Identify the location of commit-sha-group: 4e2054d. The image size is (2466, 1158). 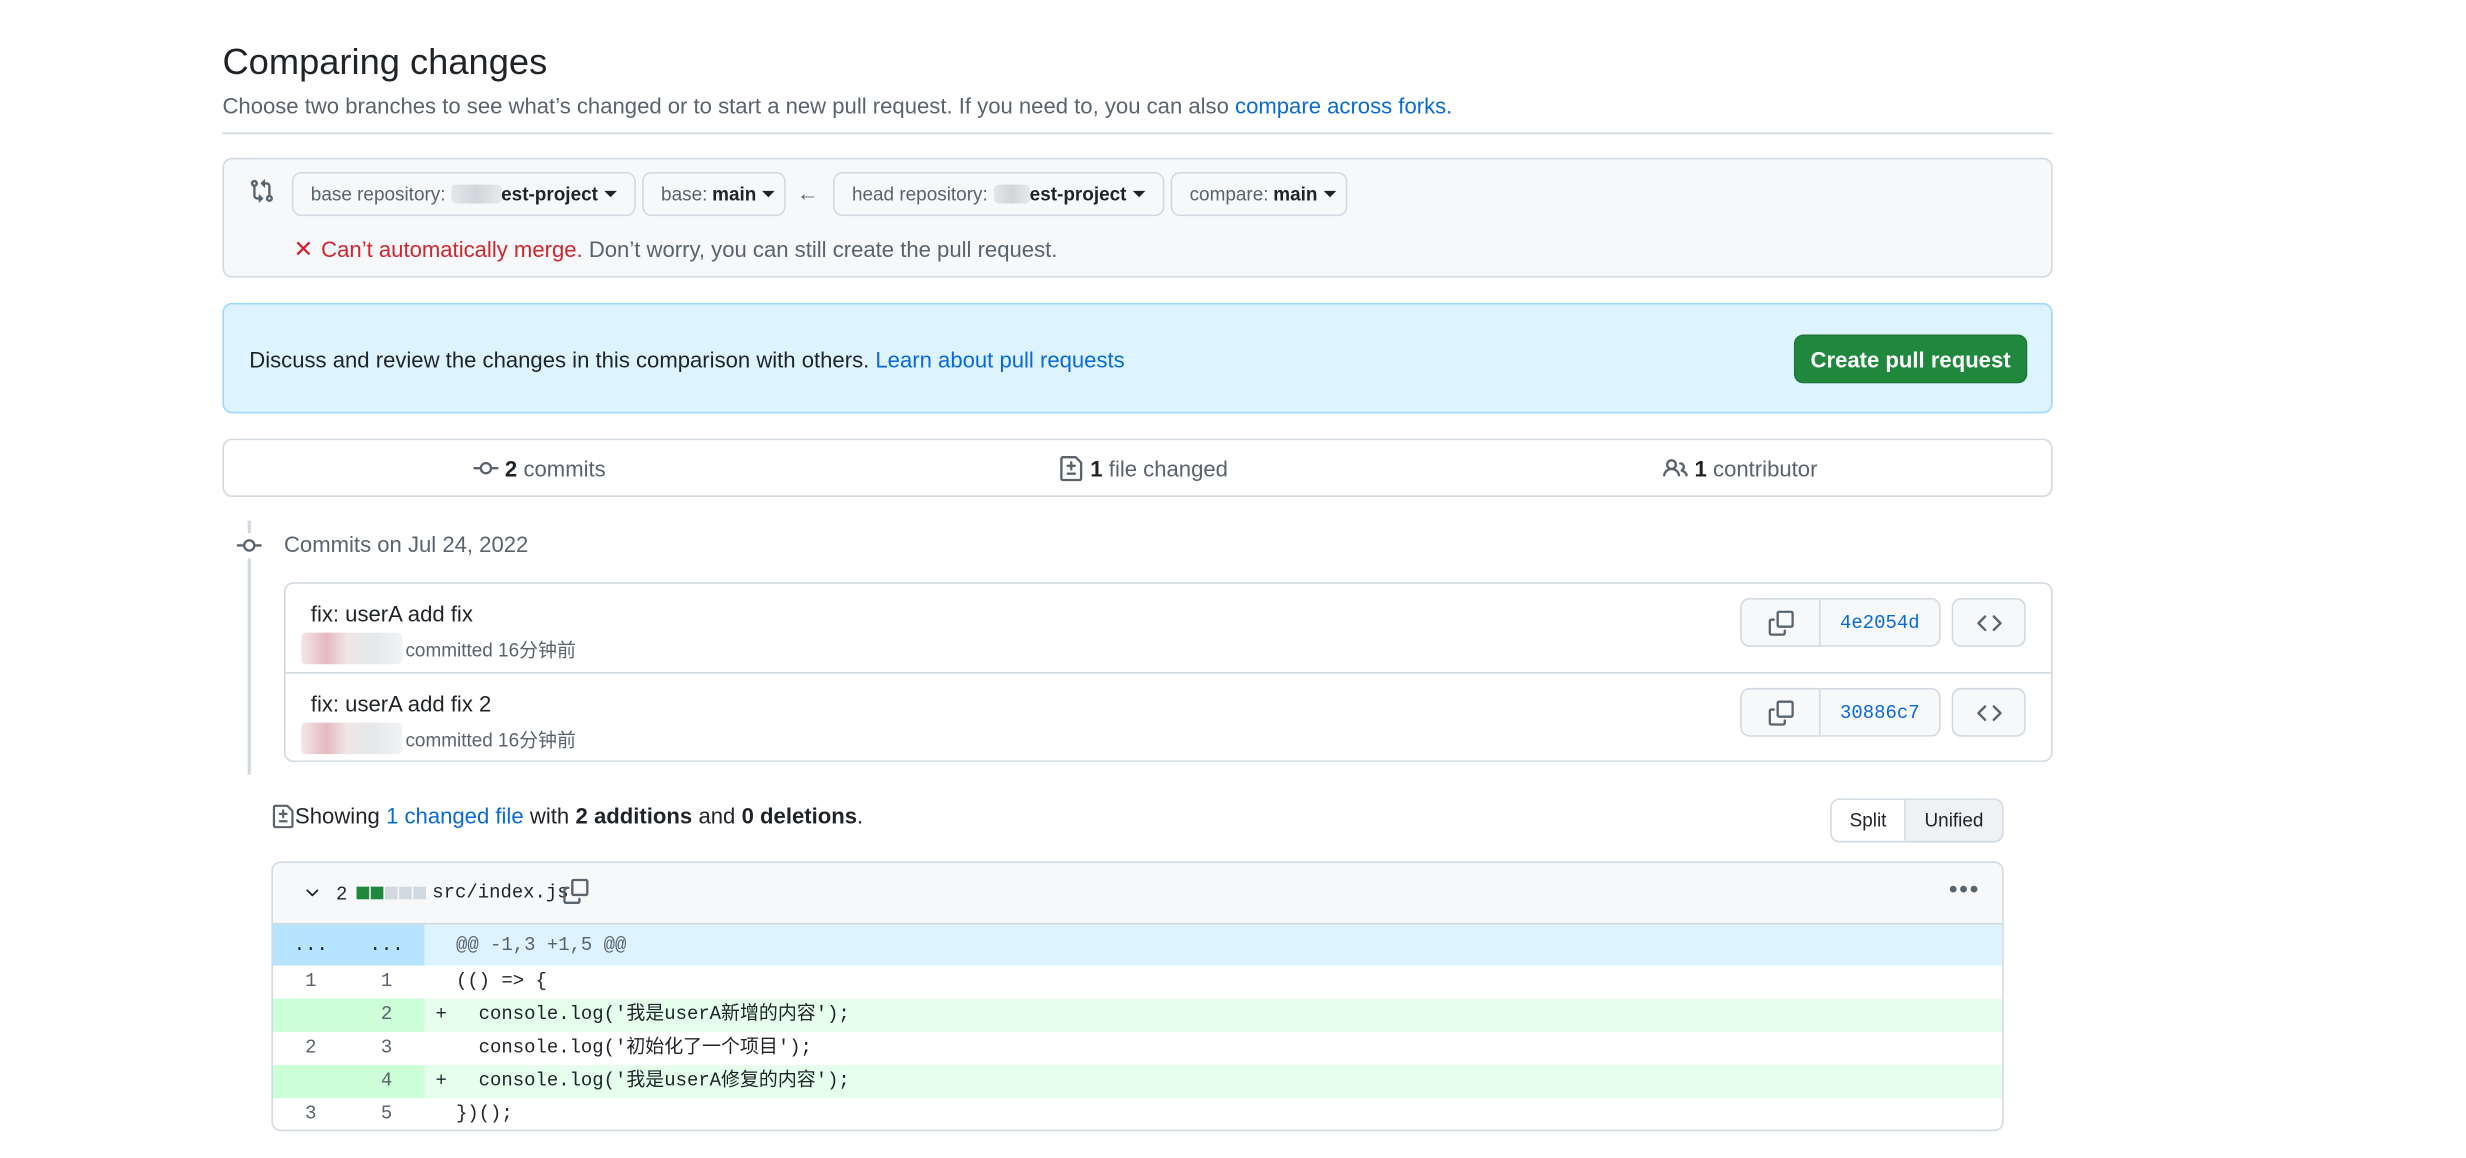
(1840, 622).